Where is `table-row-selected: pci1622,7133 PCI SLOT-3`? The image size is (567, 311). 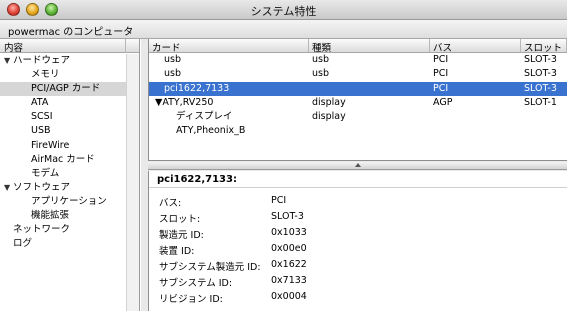
table-row-selected: pci1622,7133 PCI SLOT-3 is located at coordinates (358, 88).